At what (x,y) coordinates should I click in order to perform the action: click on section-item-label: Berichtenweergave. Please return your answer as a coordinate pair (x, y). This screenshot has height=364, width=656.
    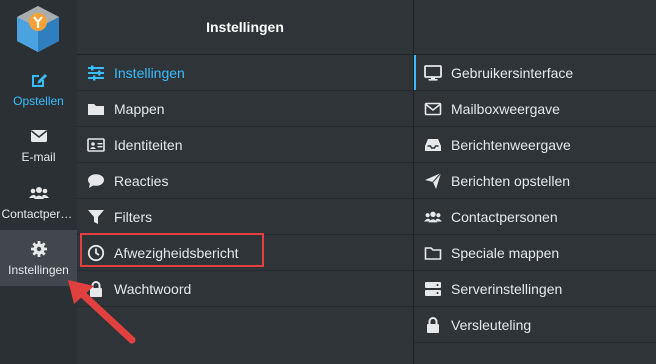
    Looking at the image, I should click on (511, 144).